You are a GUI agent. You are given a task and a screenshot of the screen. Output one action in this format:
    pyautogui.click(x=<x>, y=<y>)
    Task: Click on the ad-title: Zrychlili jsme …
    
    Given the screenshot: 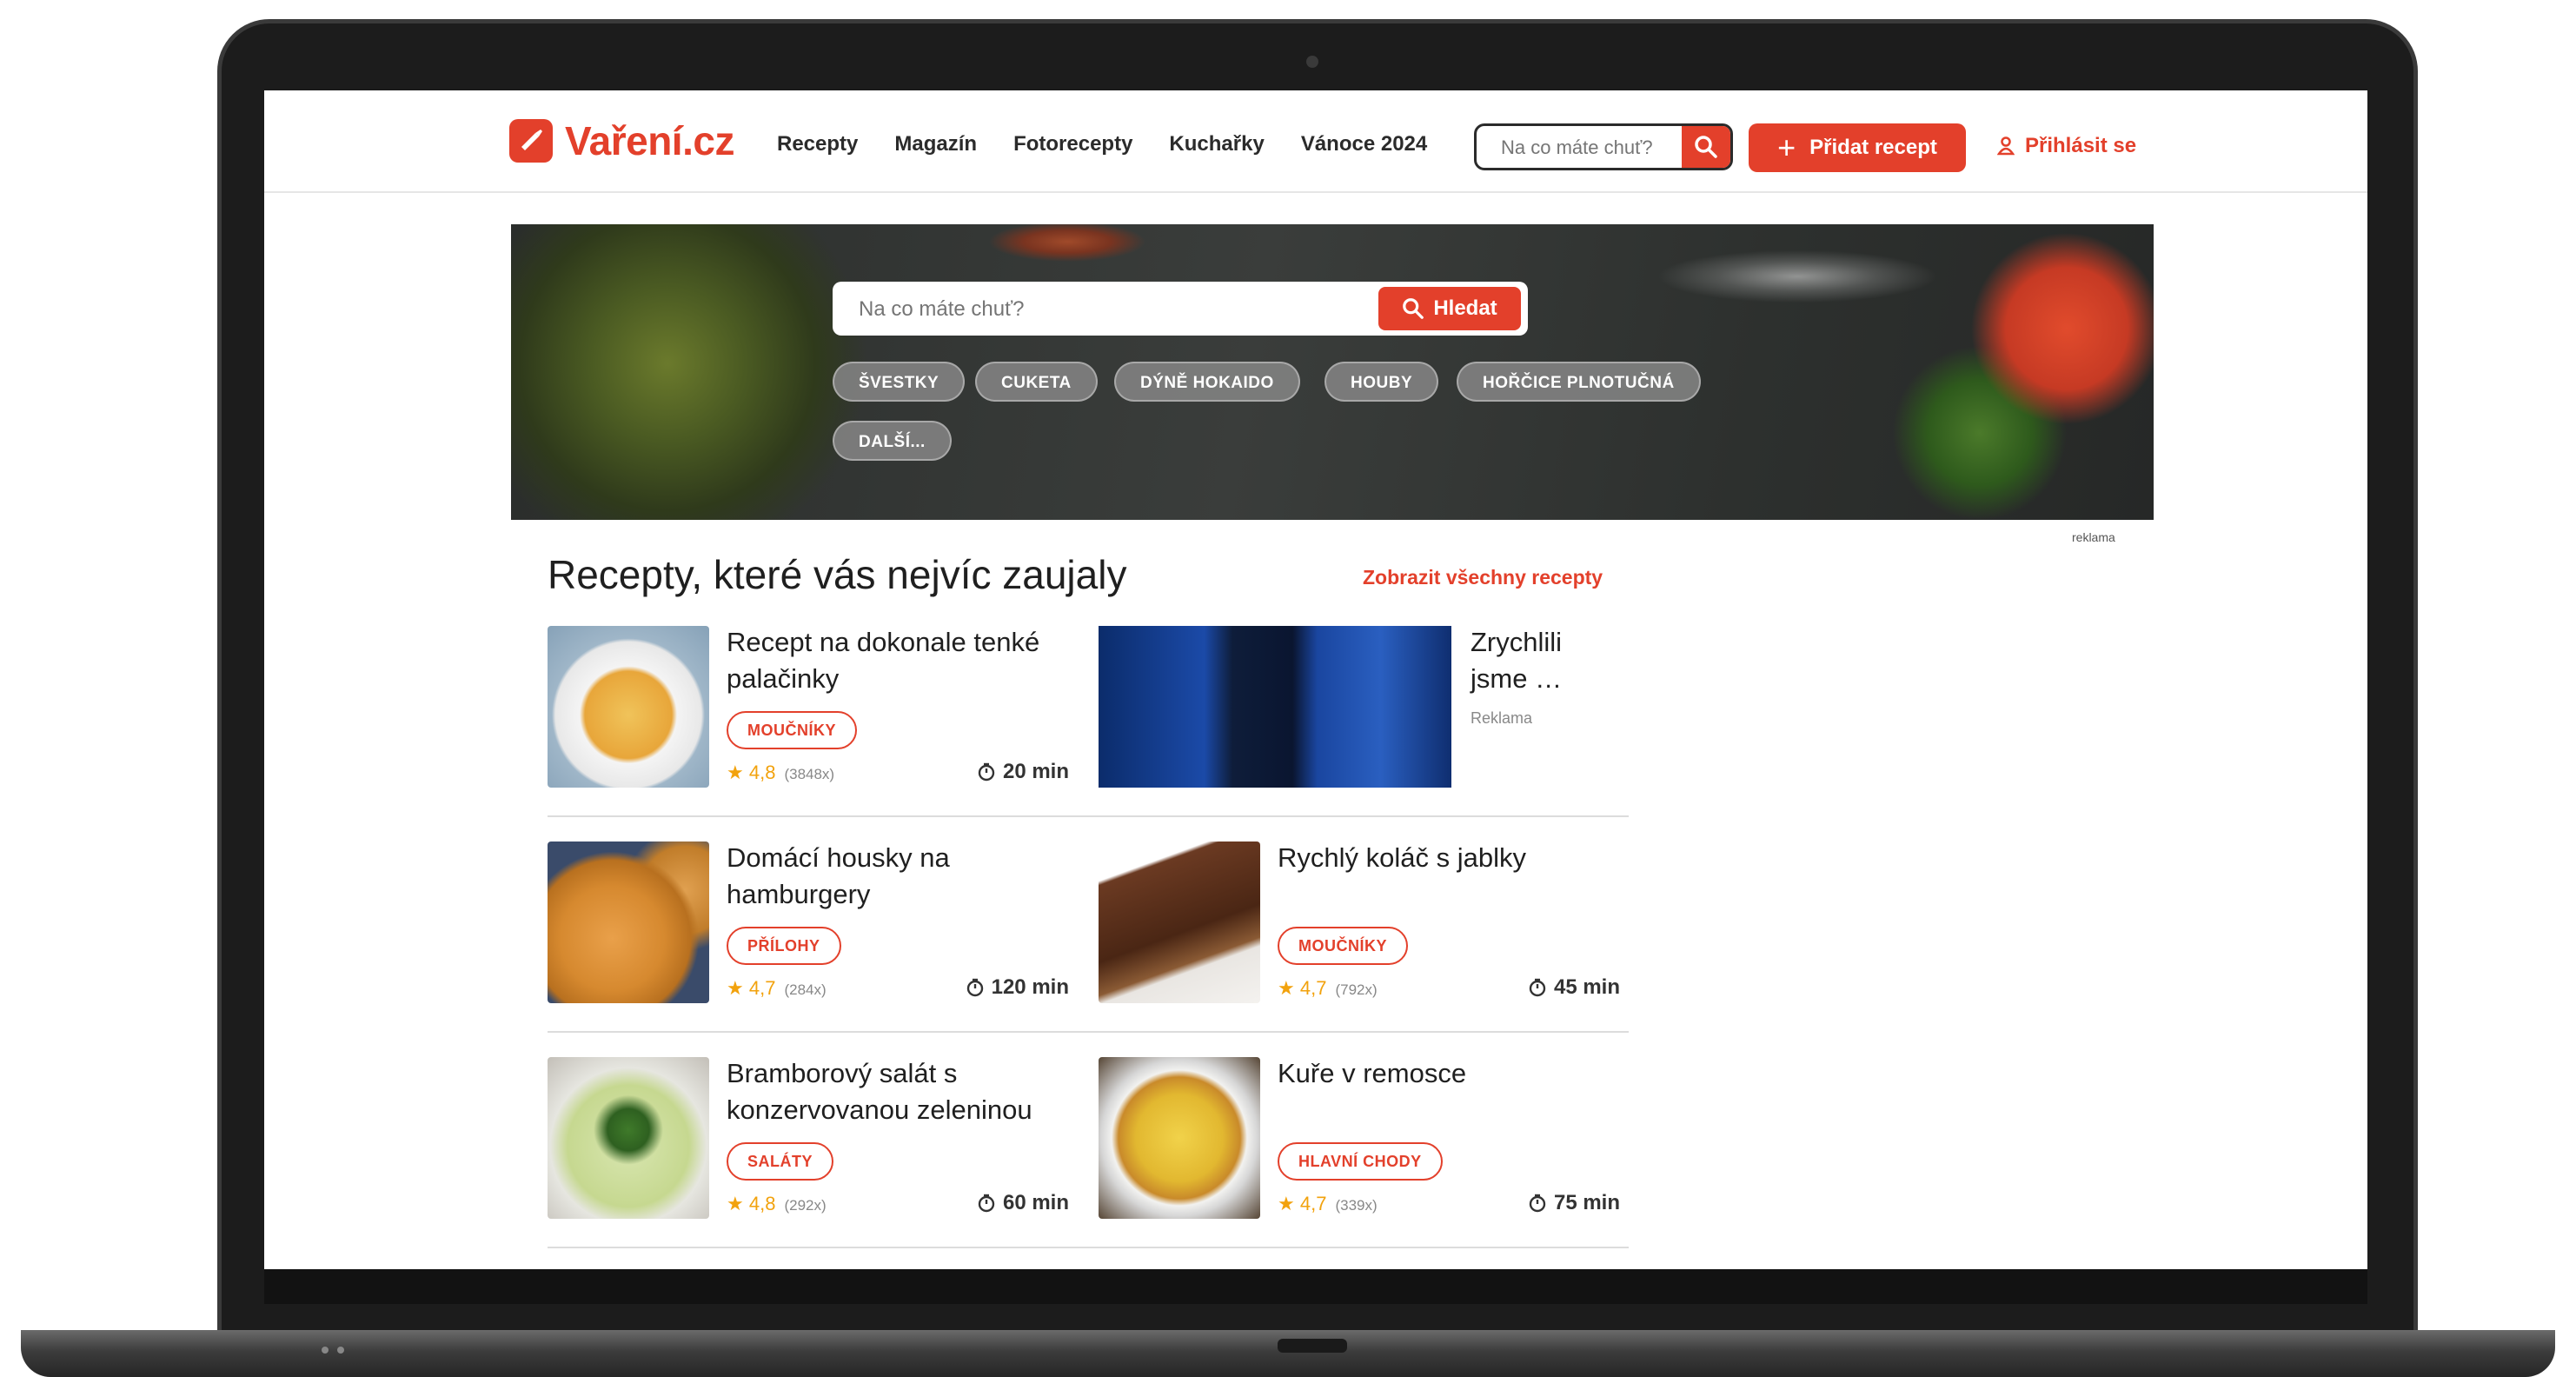 What is the action you would take?
    pyautogui.click(x=1541, y=660)
    